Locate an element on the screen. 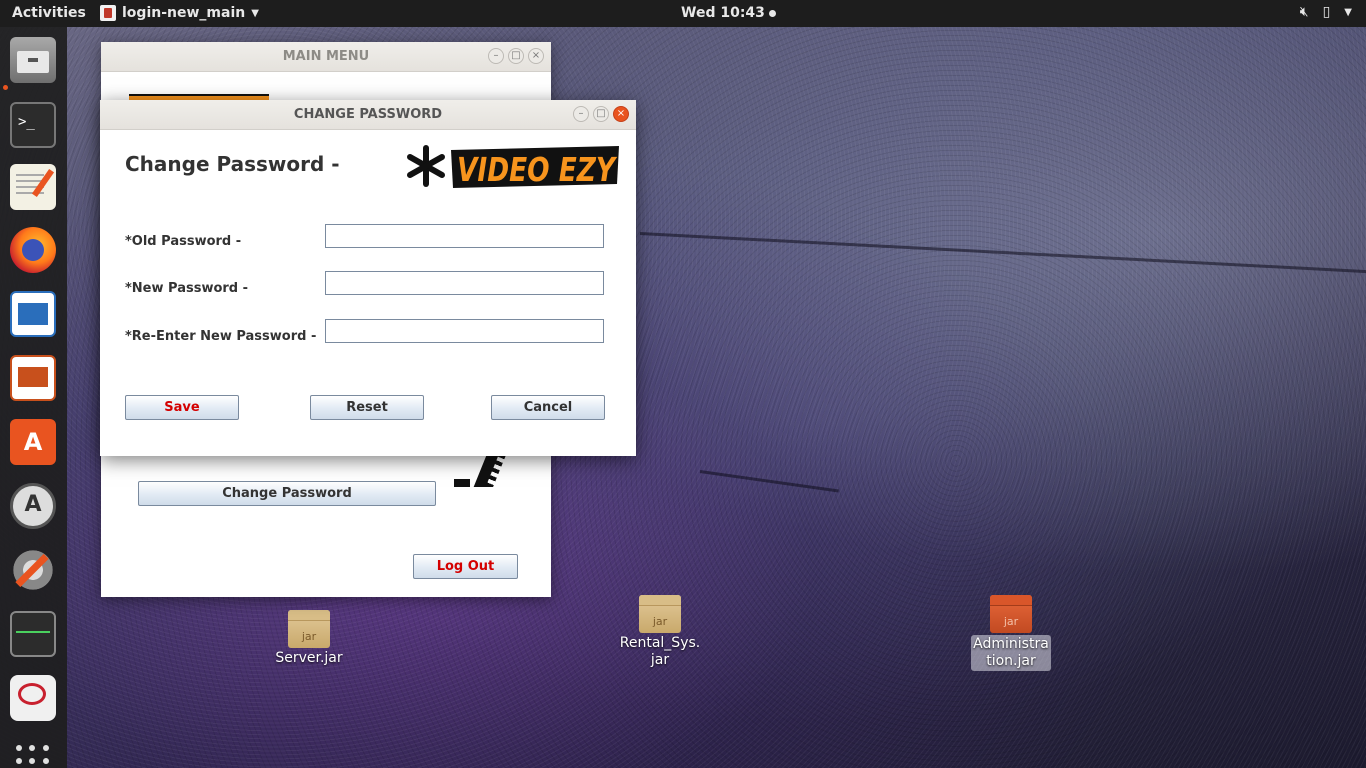  old-password-field is located at coordinates (464, 236).